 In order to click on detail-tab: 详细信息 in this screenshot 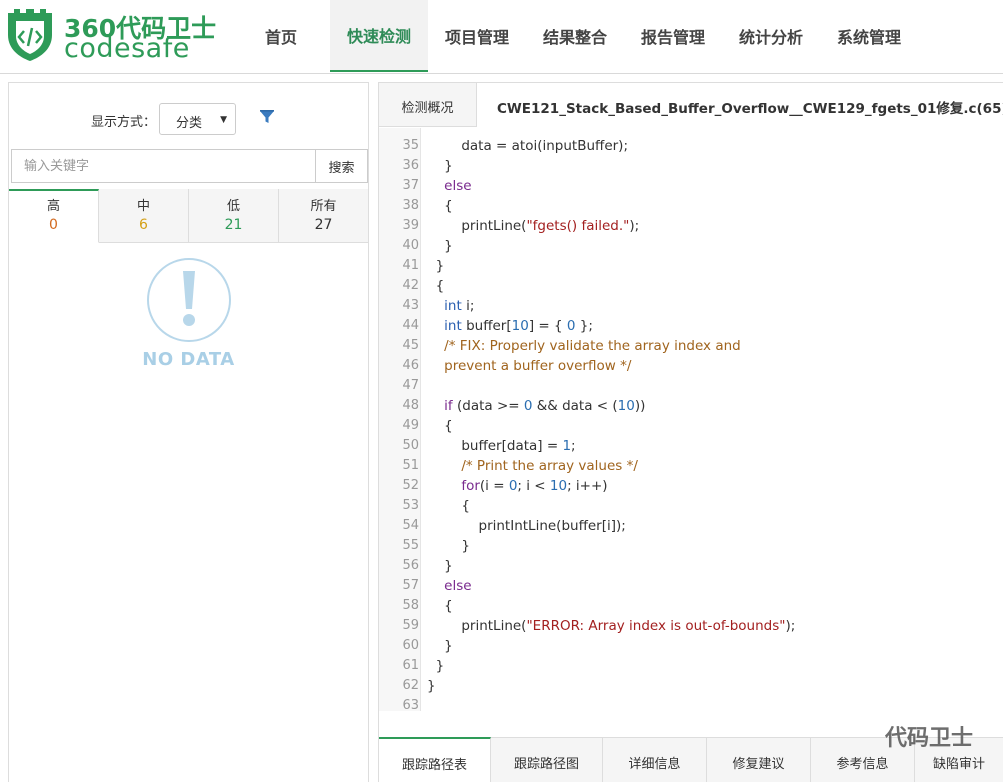, I will do `click(655, 760)`.